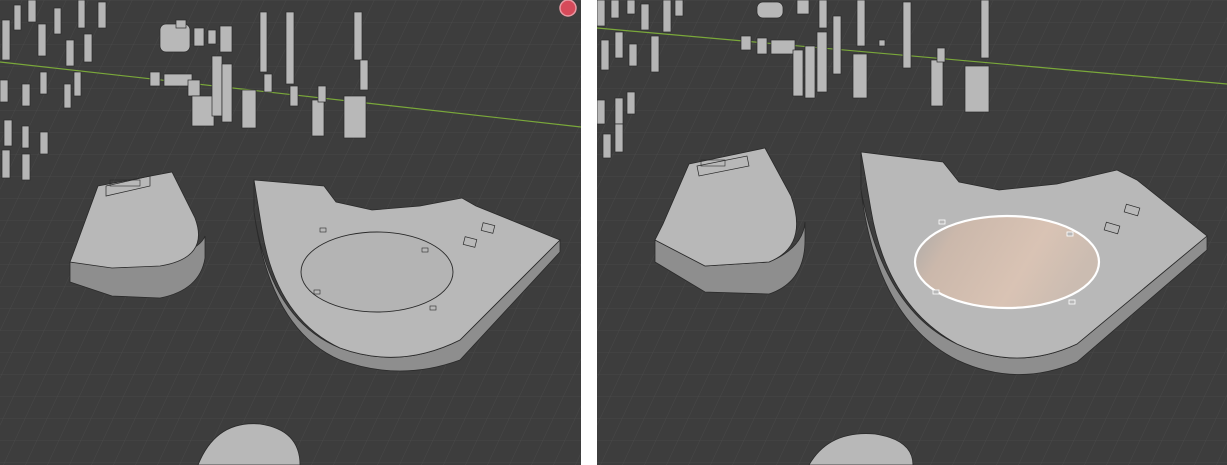 The width and height of the screenshot is (1227, 465). Describe the element at coordinates (568, 8) in the screenshot. I see `x-axis-gizmo-icon` at that location.